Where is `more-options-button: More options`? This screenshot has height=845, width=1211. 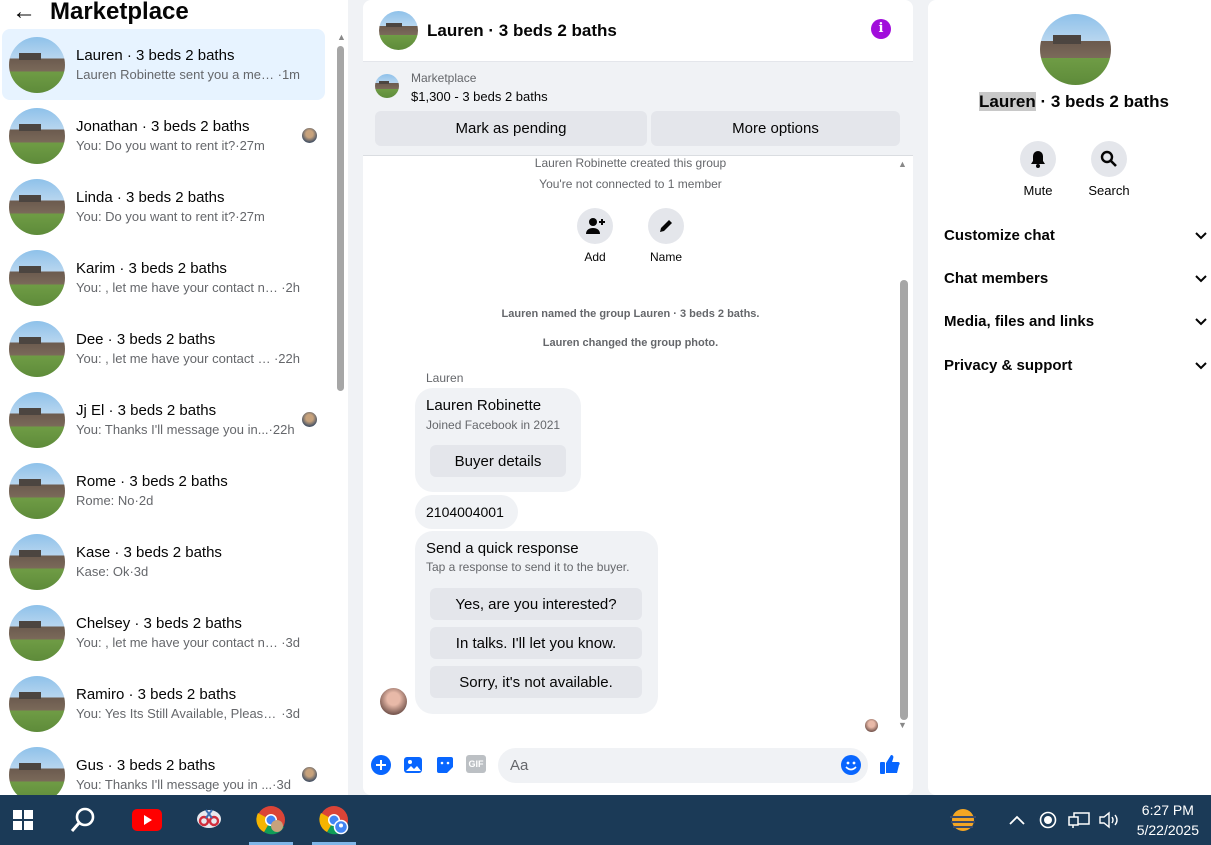
more-options-button: More options is located at coordinates (775, 128).